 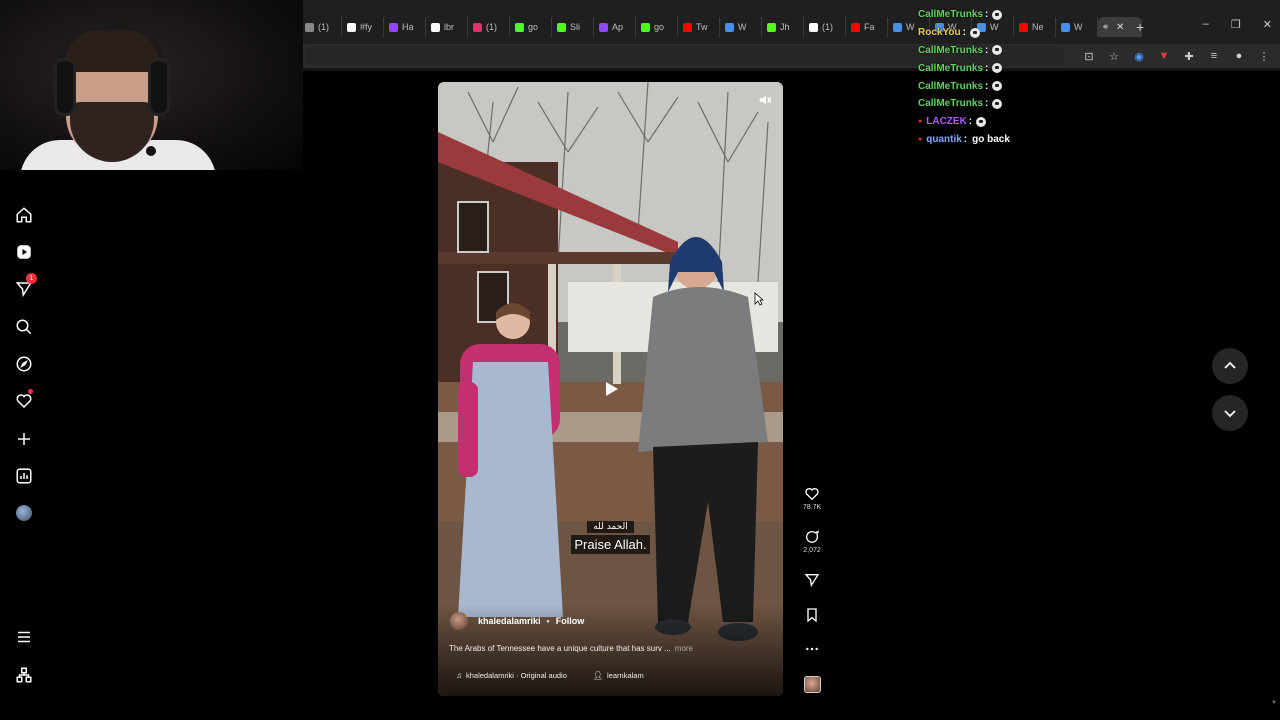 What do you see at coordinates (765, 100) in the screenshot?
I see `mute-icon` at bounding box center [765, 100].